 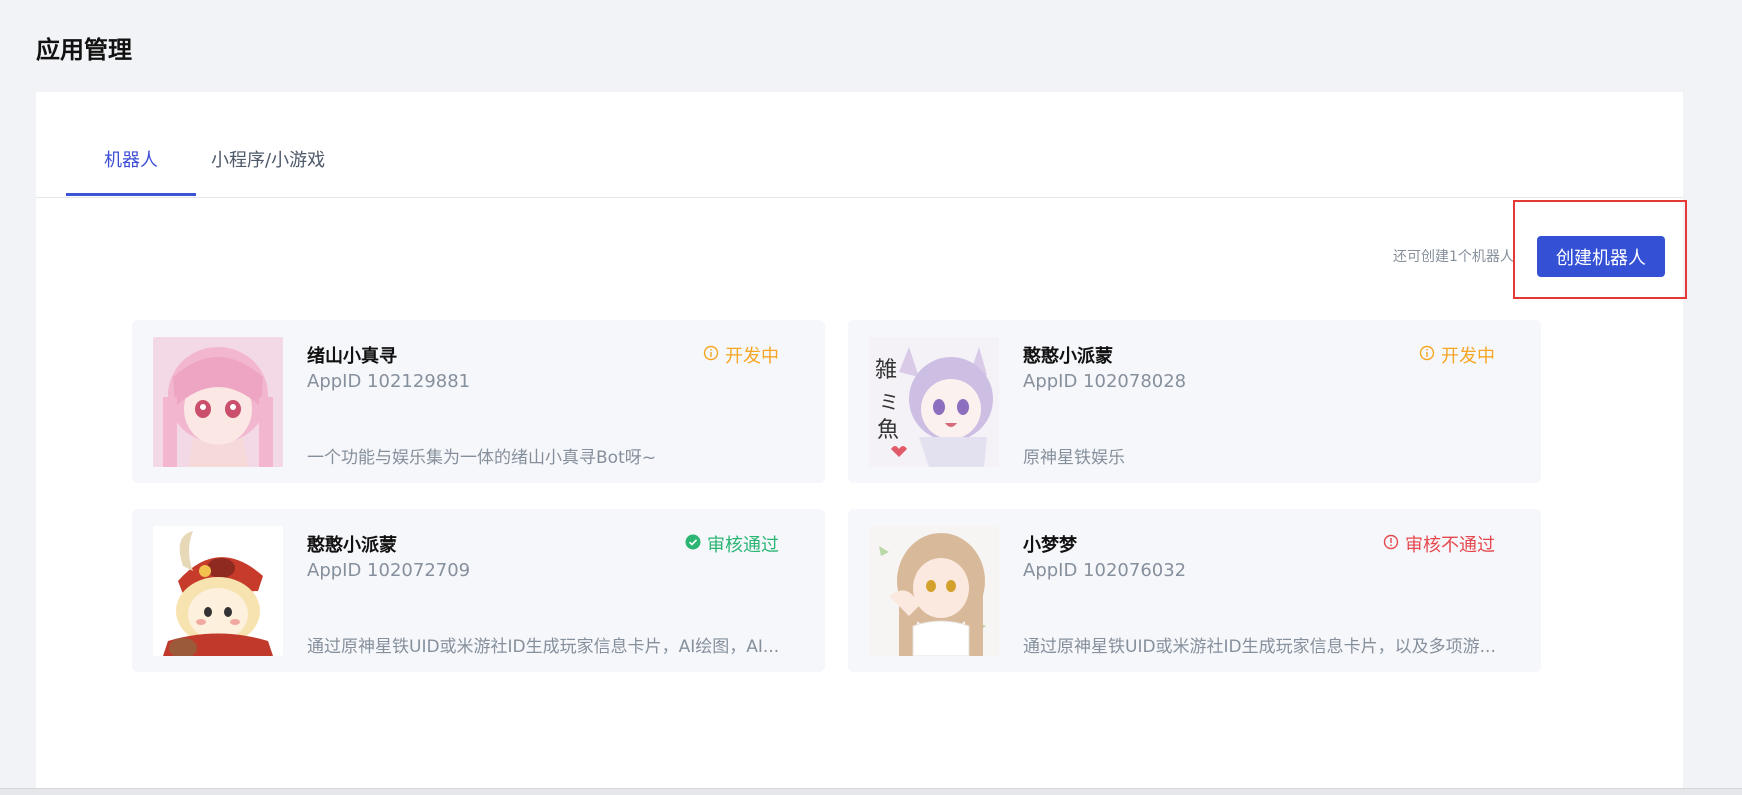 I want to click on bot-description: 一个功能与娱乐集为一体的绪山小真寻Bot呀~, so click(x=481, y=458).